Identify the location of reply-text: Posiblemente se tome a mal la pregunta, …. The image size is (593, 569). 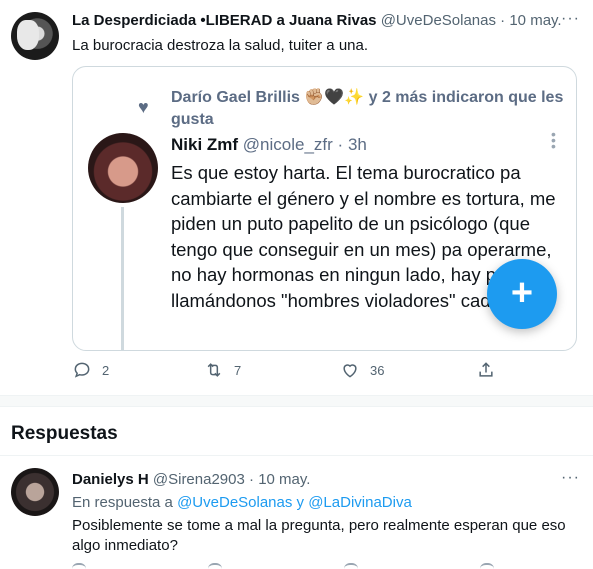
(319, 535).